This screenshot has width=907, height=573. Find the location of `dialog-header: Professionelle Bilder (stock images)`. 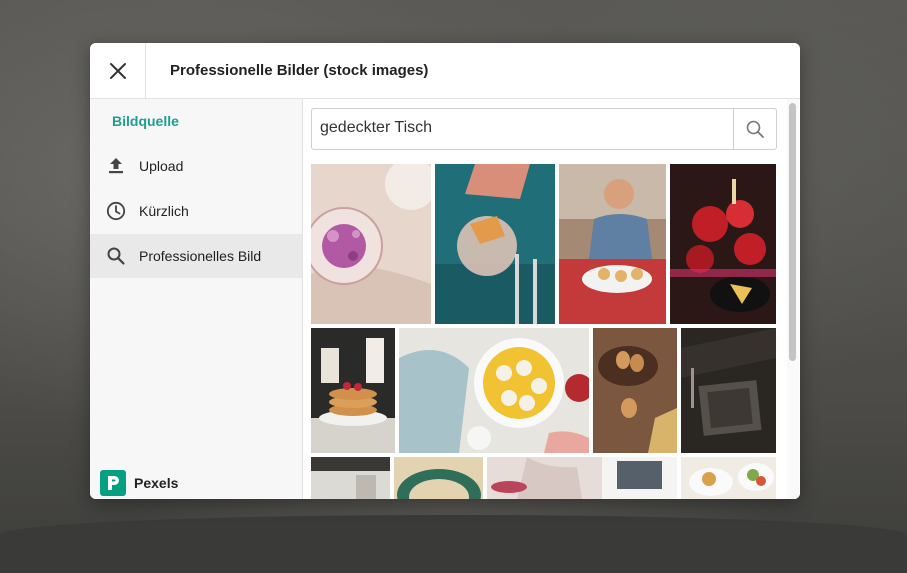

dialog-header: Professionelle Bilder (stock images) is located at coordinates (445, 71).